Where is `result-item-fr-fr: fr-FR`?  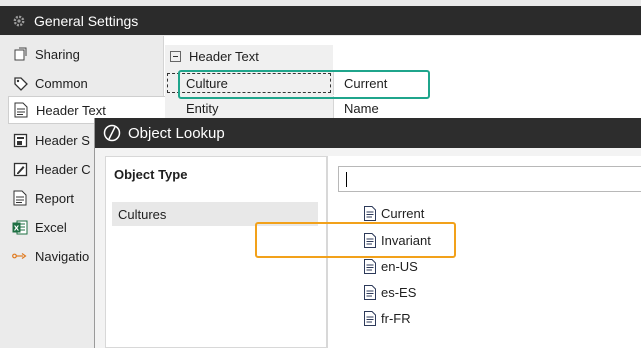 result-item-fr-fr: fr-FR is located at coordinates (387, 318).